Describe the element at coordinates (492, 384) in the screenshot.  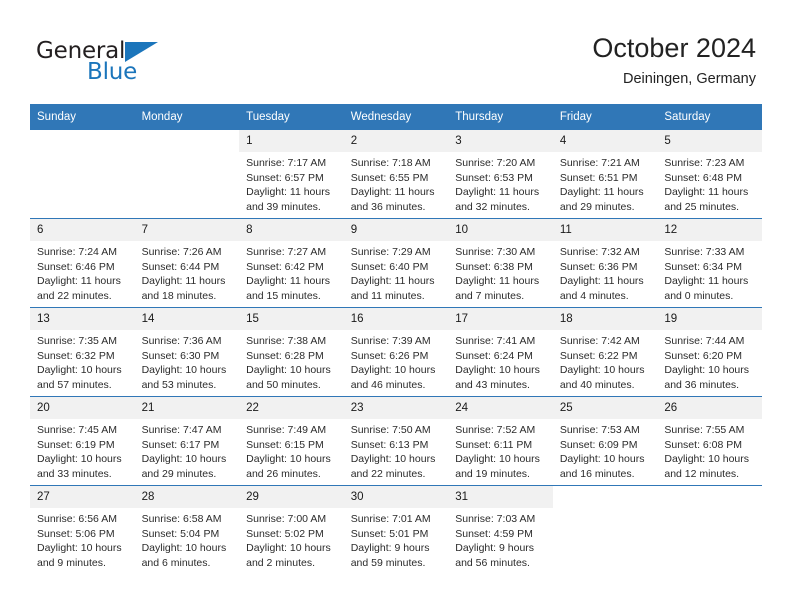
I see `daylight-duration-line2: and 43 minutes.` at that location.